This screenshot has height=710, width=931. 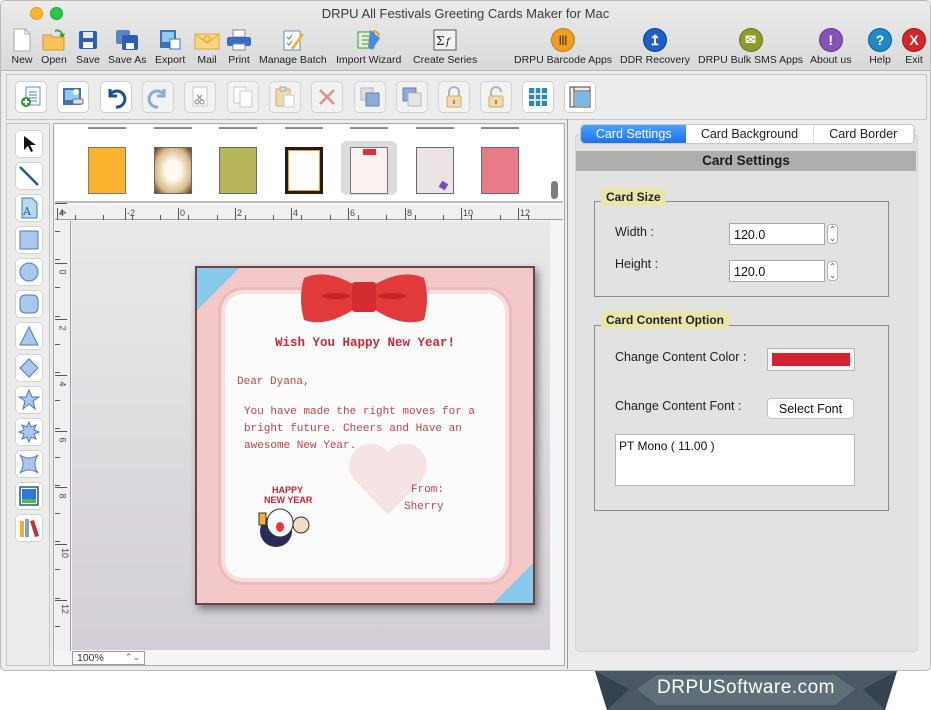 I want to click on save-as-button: Save As, so click(x=127, y=46).